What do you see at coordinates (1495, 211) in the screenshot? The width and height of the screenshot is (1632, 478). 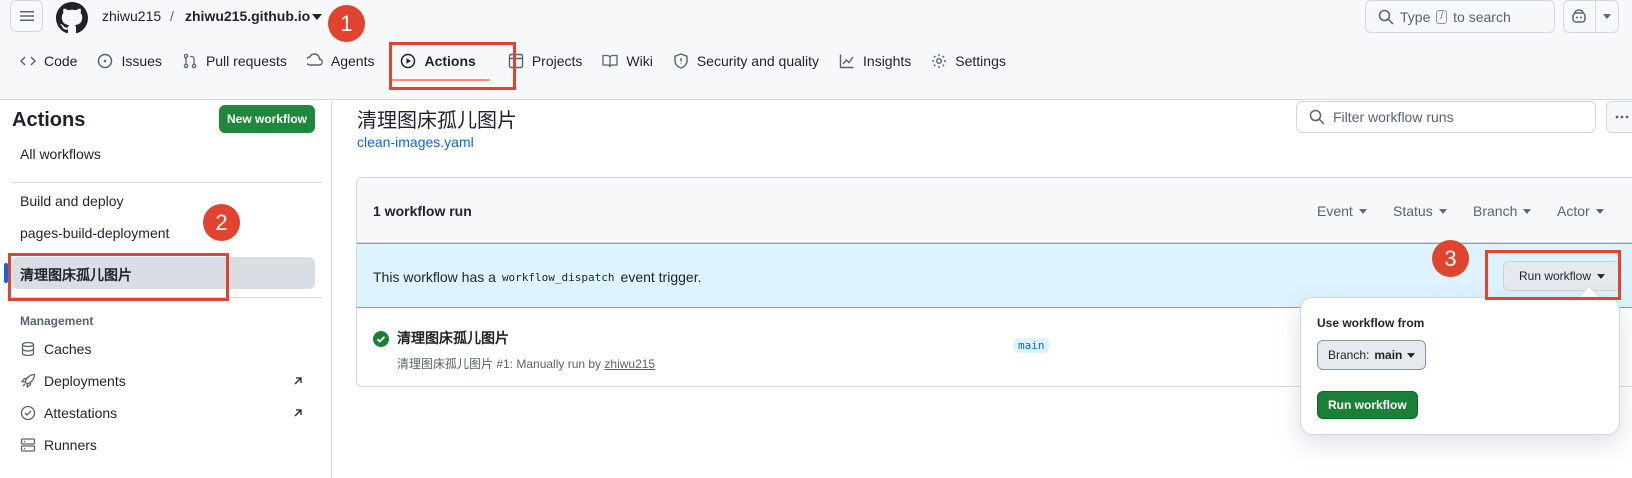 I see `filter-label: Branch` at bounding box center [1495, 211].